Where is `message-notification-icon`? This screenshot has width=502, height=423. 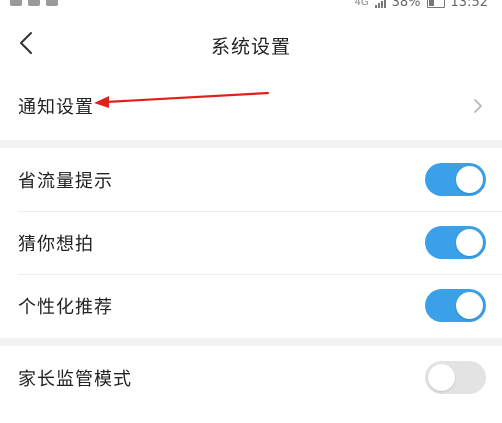
message-notification-icon is located at coordinates (52, 3).